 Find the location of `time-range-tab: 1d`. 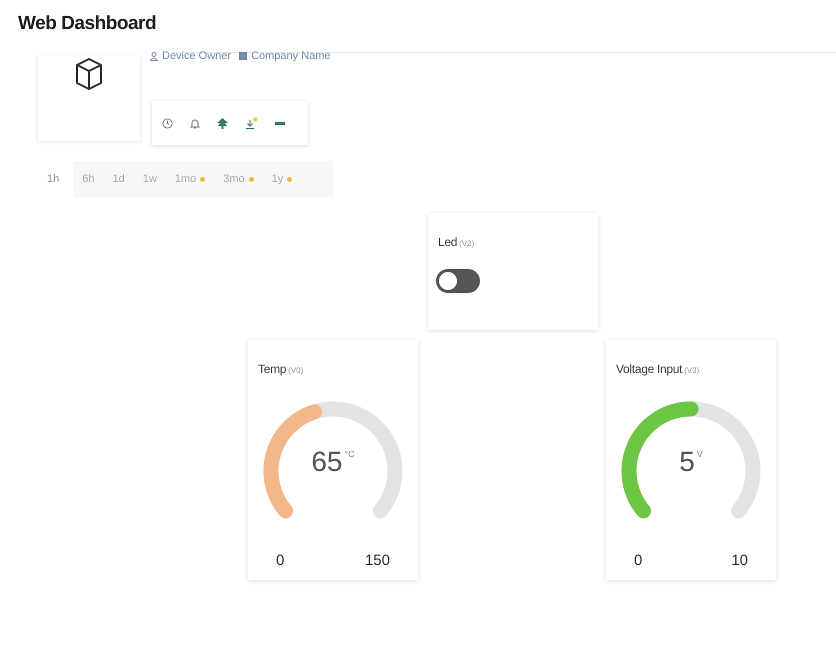

time-range-tab: 1d is located at coordinates (119, 179).